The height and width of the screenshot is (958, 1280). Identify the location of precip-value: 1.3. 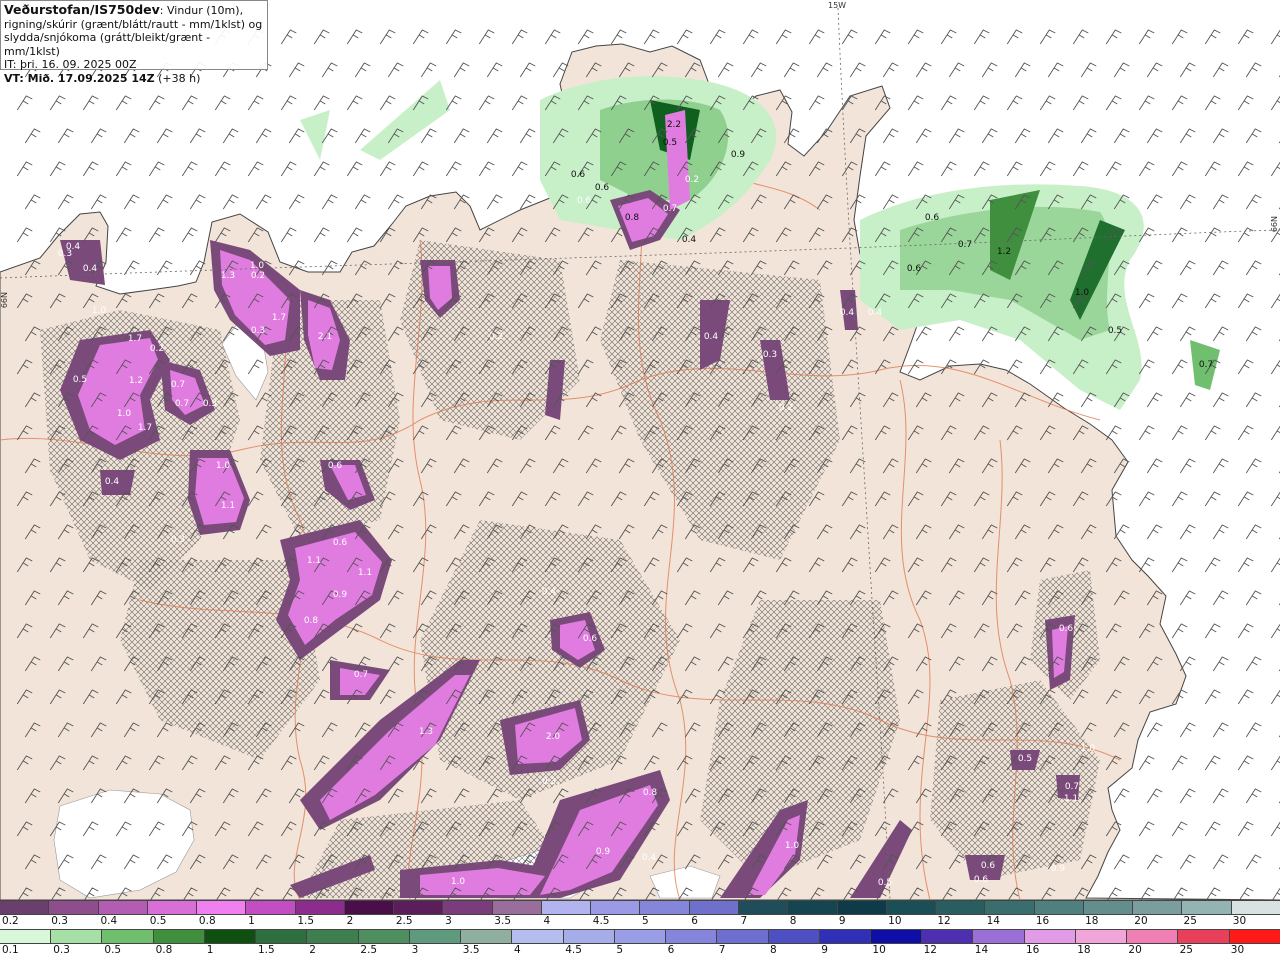
(426, 732).